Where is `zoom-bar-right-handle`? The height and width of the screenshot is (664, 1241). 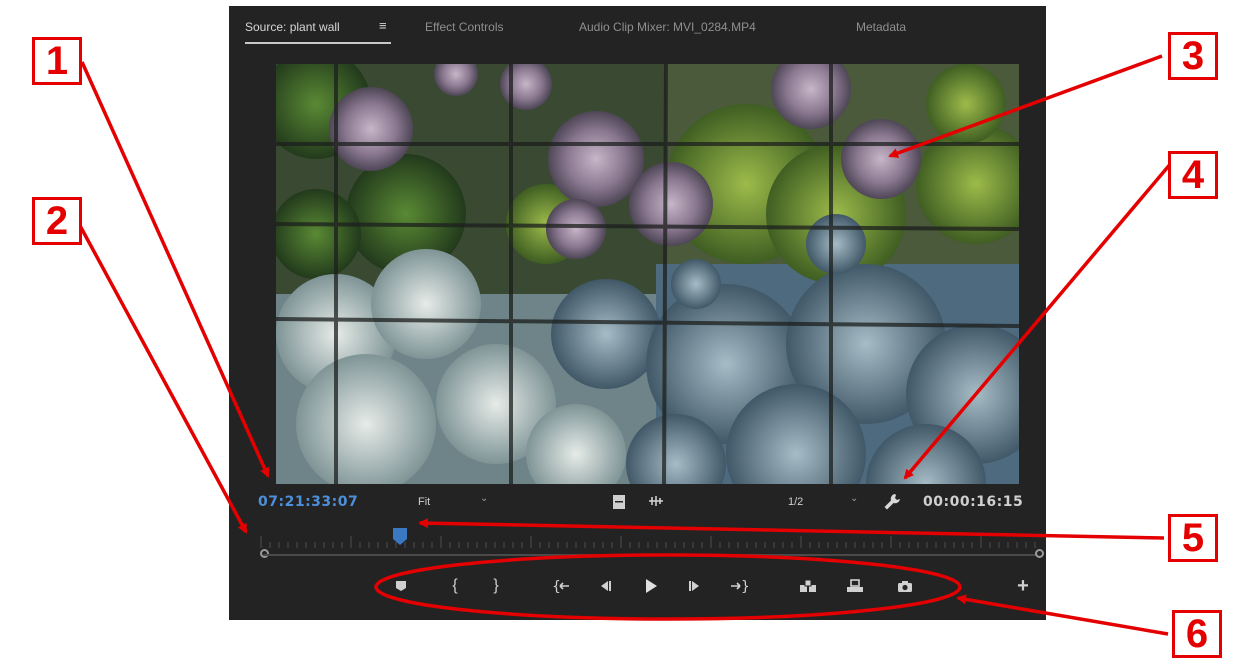
zoom-bar-right-handle is located at coordinates (1039, 553).